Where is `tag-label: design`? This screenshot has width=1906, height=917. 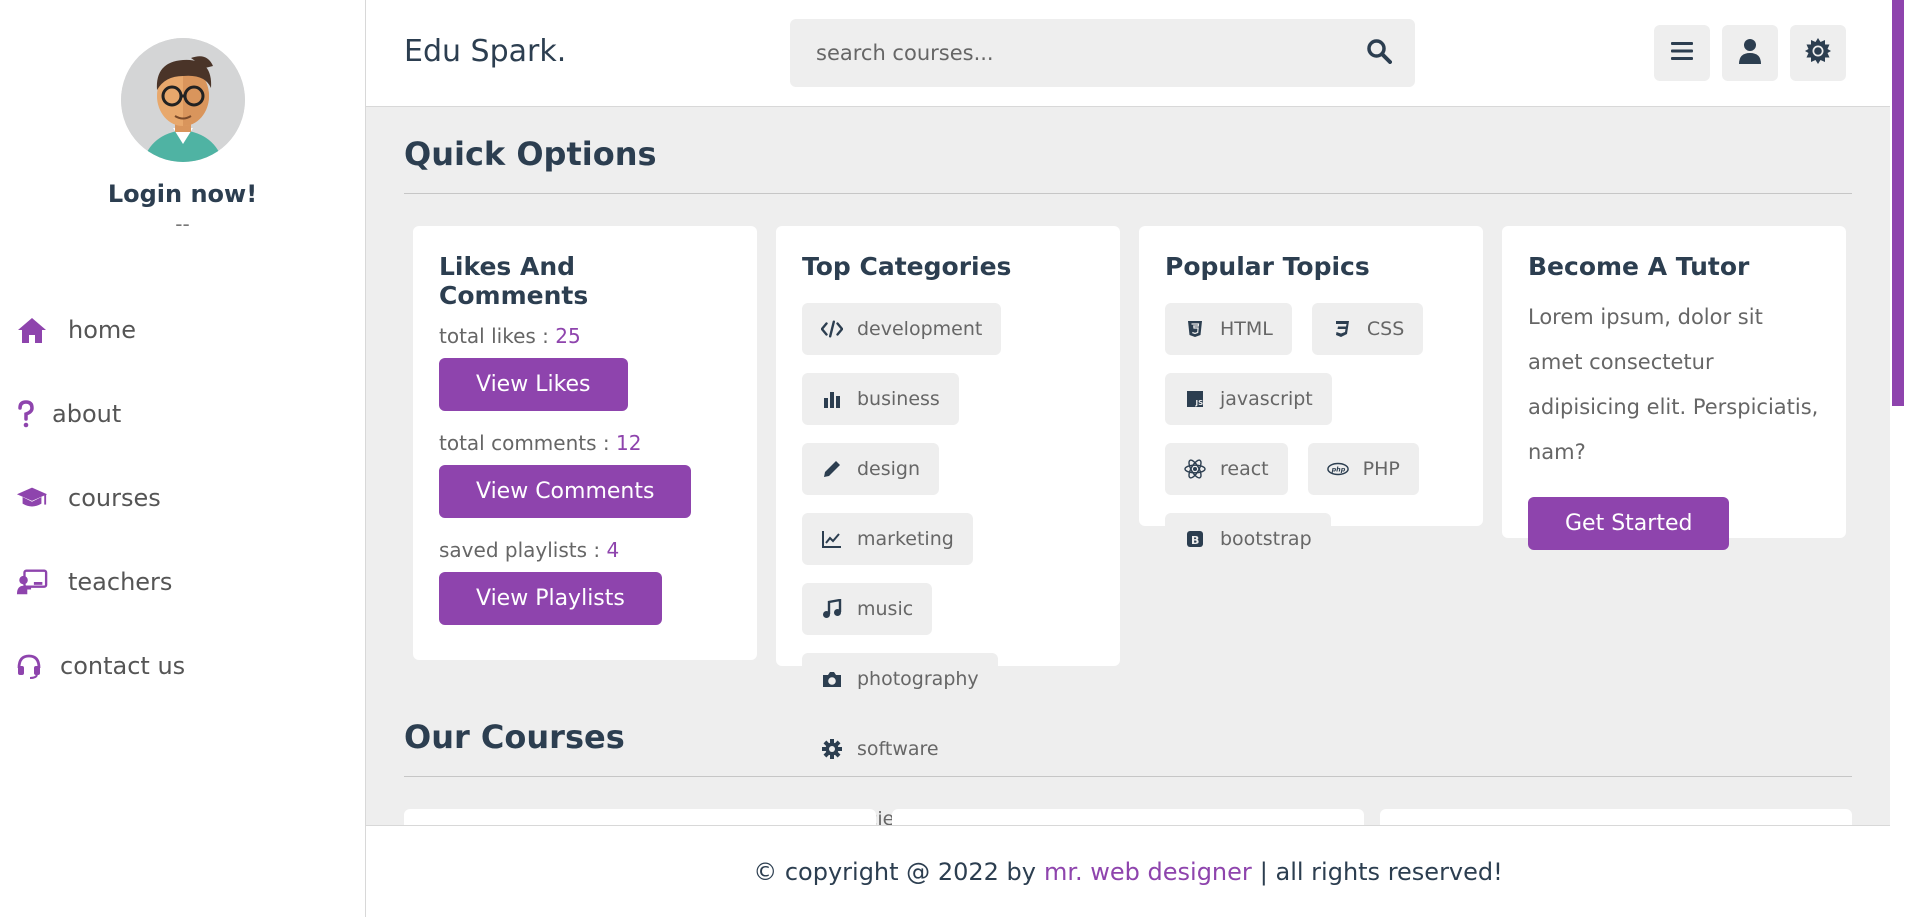
tag-label: design is located at coordinates (889, 469).